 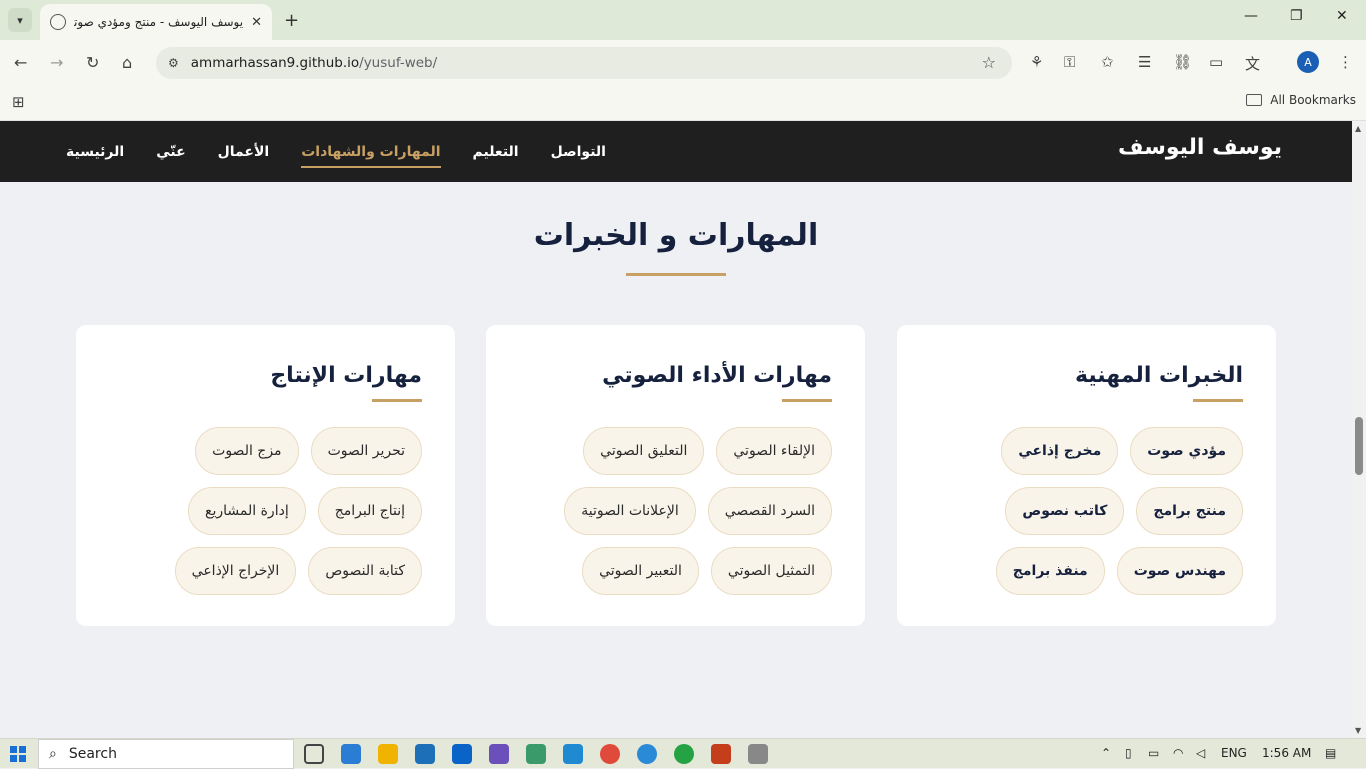 What do you see at coordinates (1060, 451) in the screenshot?
I see `skill-pill: مخرج إذاعي` at bounding box center [1060, 451].